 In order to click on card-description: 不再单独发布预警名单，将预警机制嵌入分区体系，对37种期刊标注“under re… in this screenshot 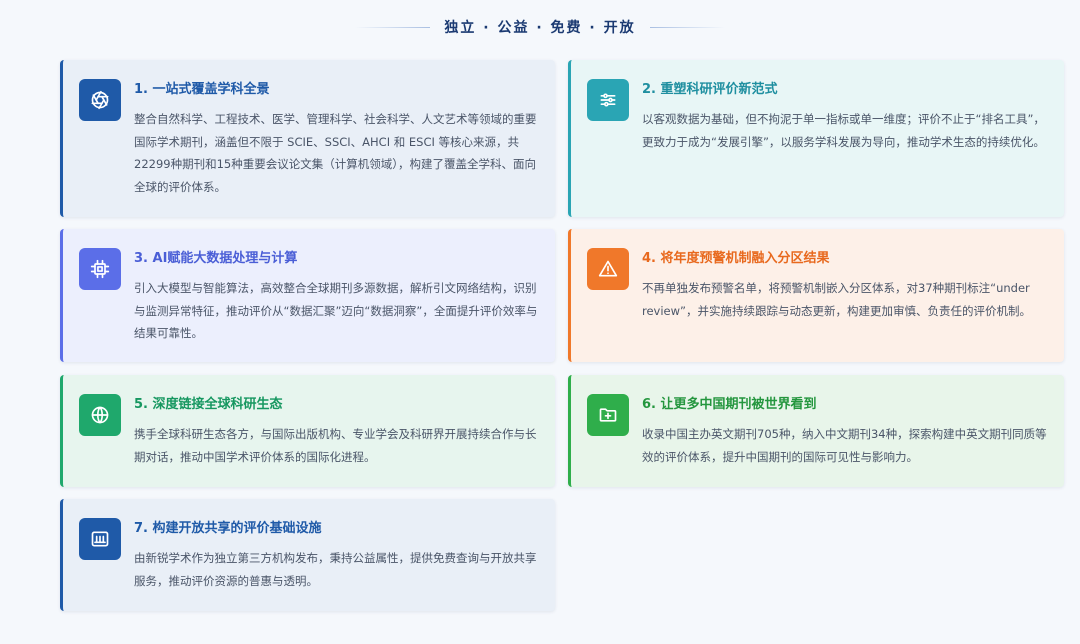, I will do `click(836, 299)`.